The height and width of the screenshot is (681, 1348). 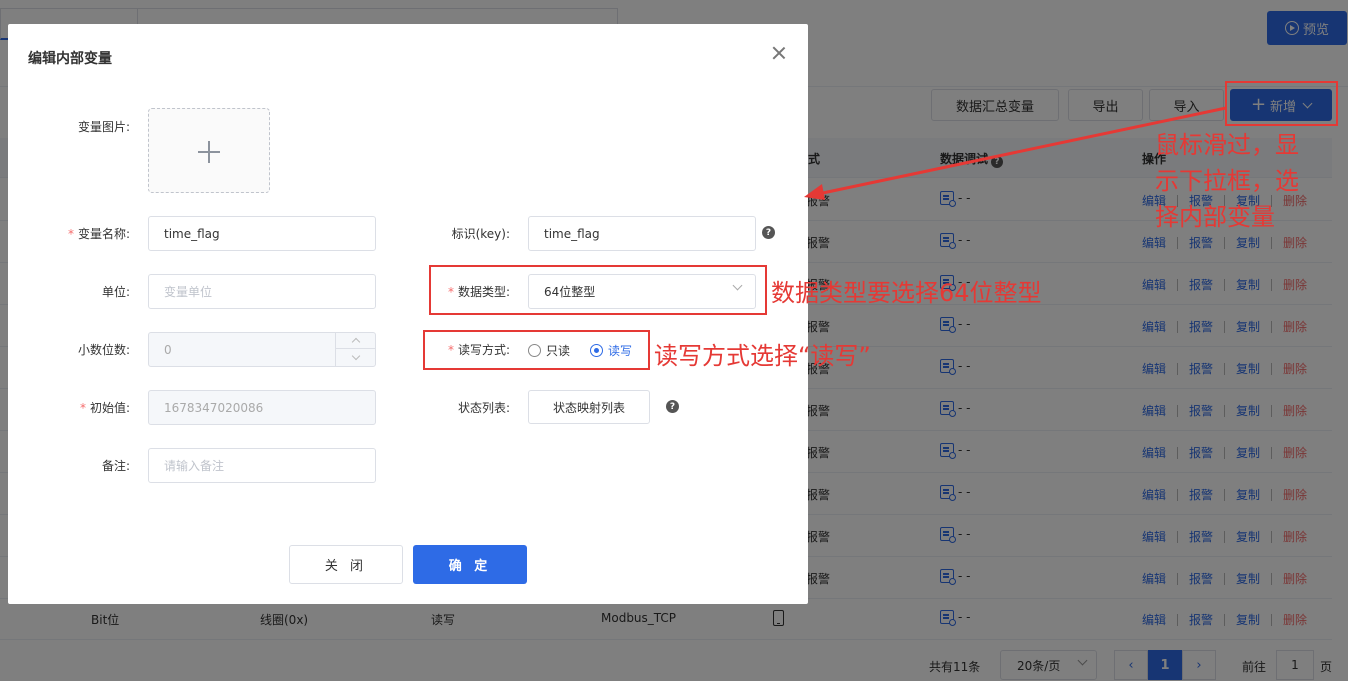 I want to click on arrow-head, so click(x=814, y=192).